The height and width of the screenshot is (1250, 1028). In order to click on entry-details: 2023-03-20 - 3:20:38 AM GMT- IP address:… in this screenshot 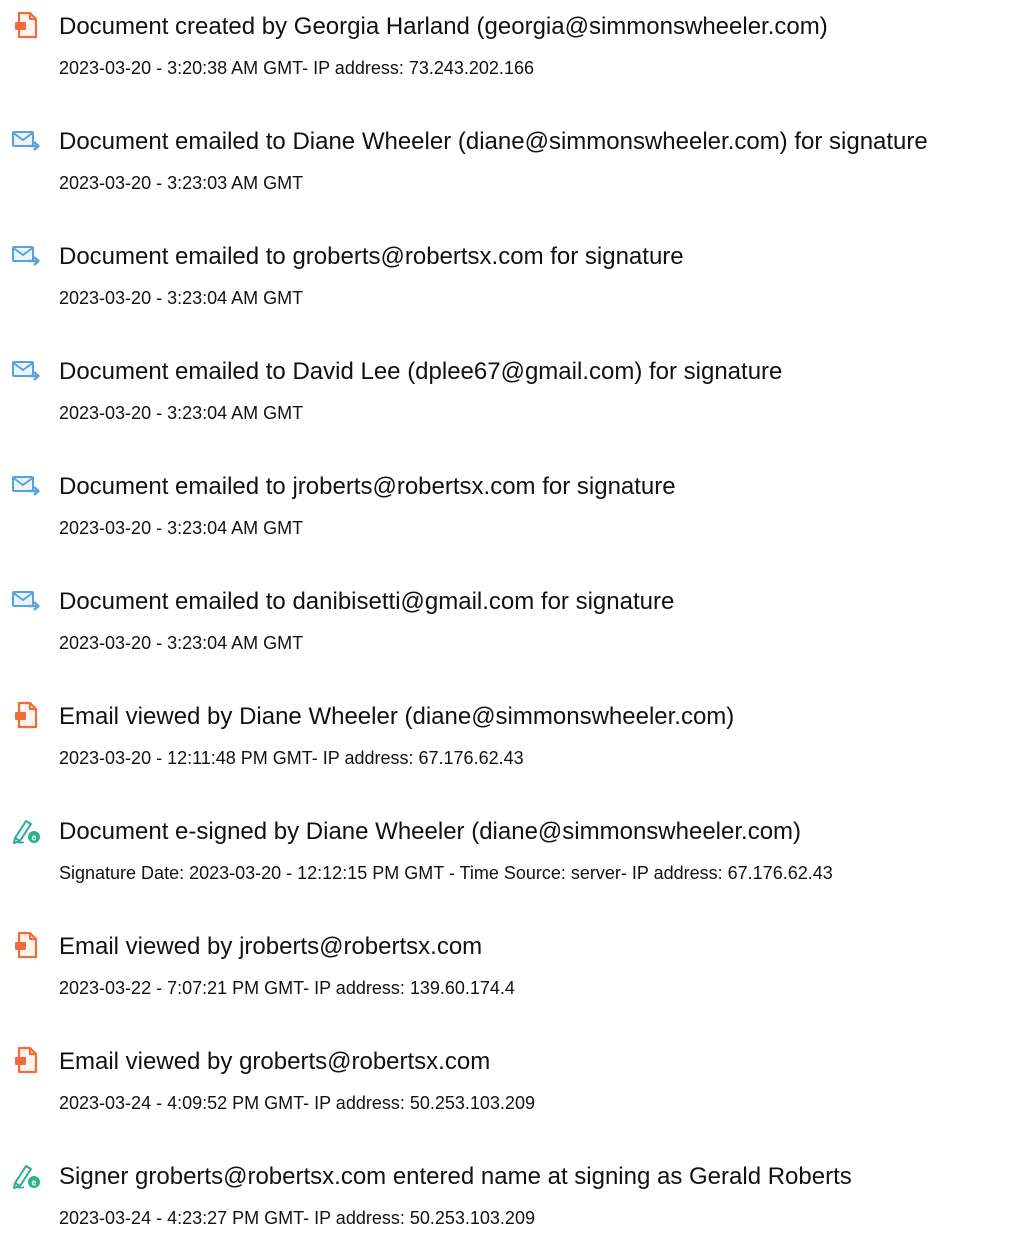, I will do `click(296, 68)`.